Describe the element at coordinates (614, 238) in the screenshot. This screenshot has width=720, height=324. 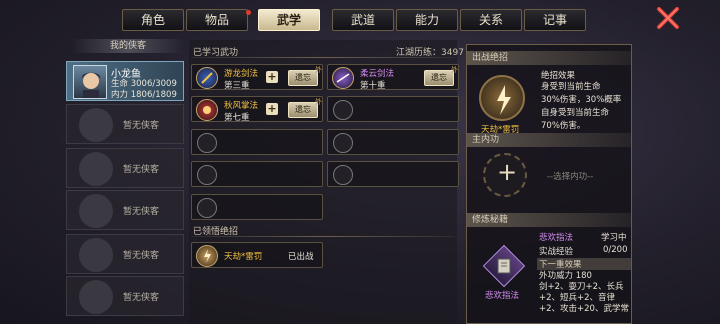
I see `book-status: 学习中` at that location.